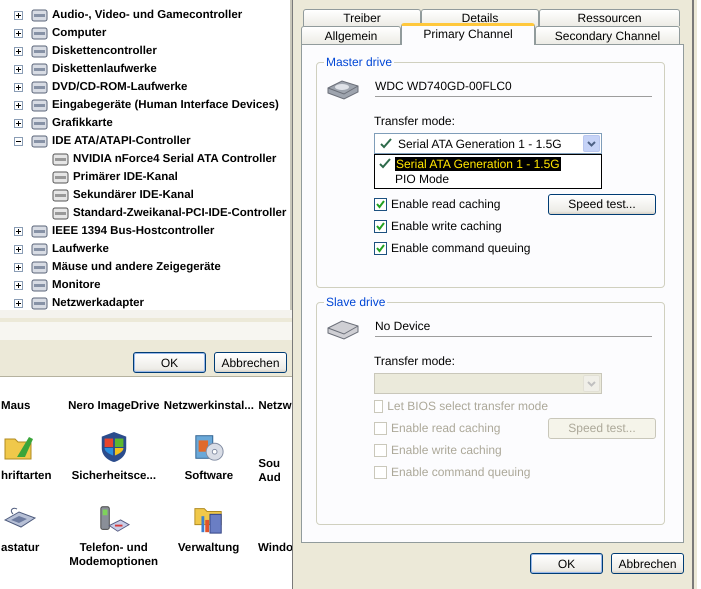 Image resolution: width=701 pixels, height=589 pixels. I want to click on control-panel-item: Sou Aud, so click(275, 471).